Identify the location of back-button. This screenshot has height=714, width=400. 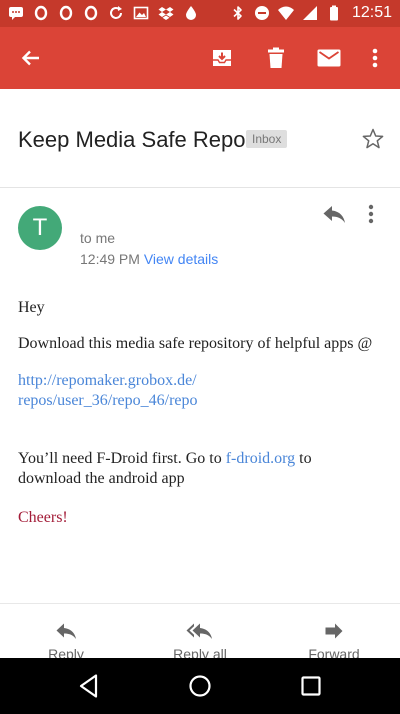
(31, 58).